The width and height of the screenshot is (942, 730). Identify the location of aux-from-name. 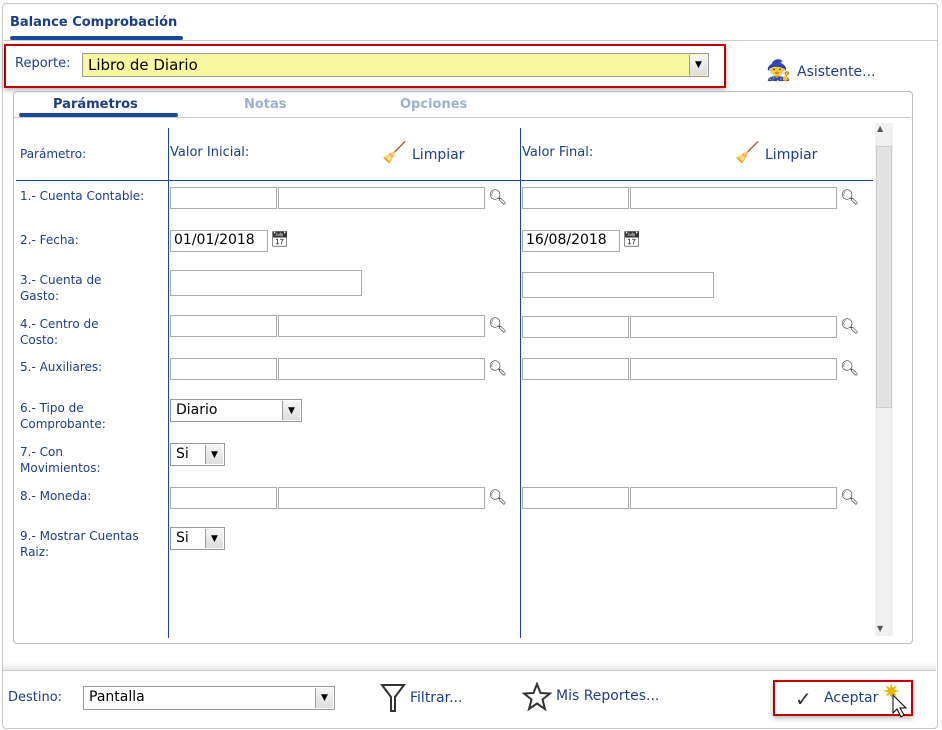
(381, 369).